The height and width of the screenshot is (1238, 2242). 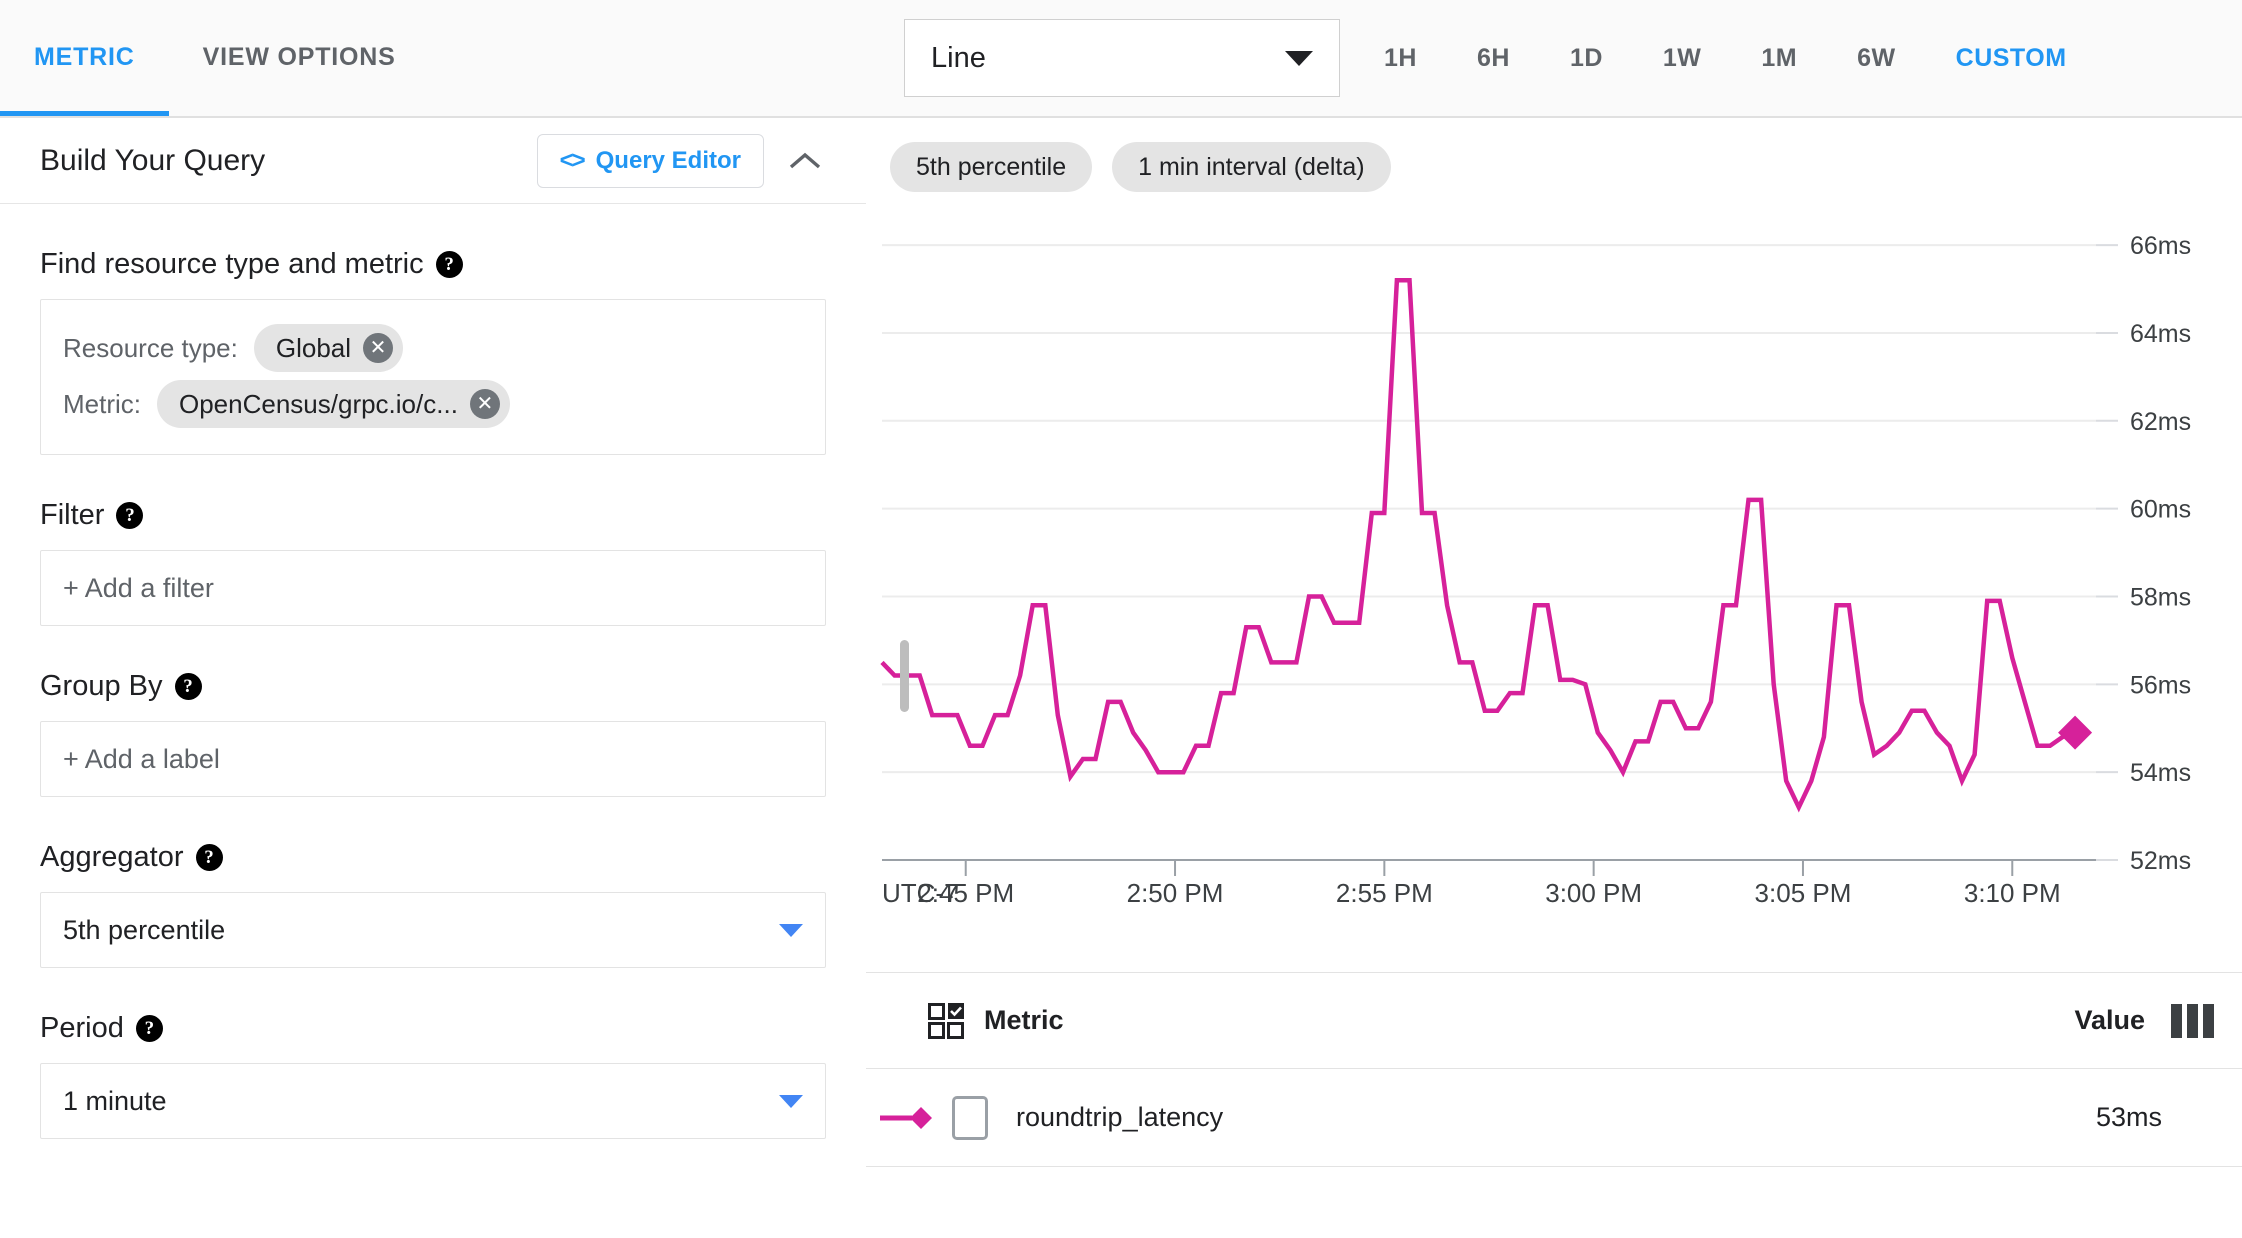 I want to click on legend-header-row: Metric Value, so click(x=1554, y=1021).